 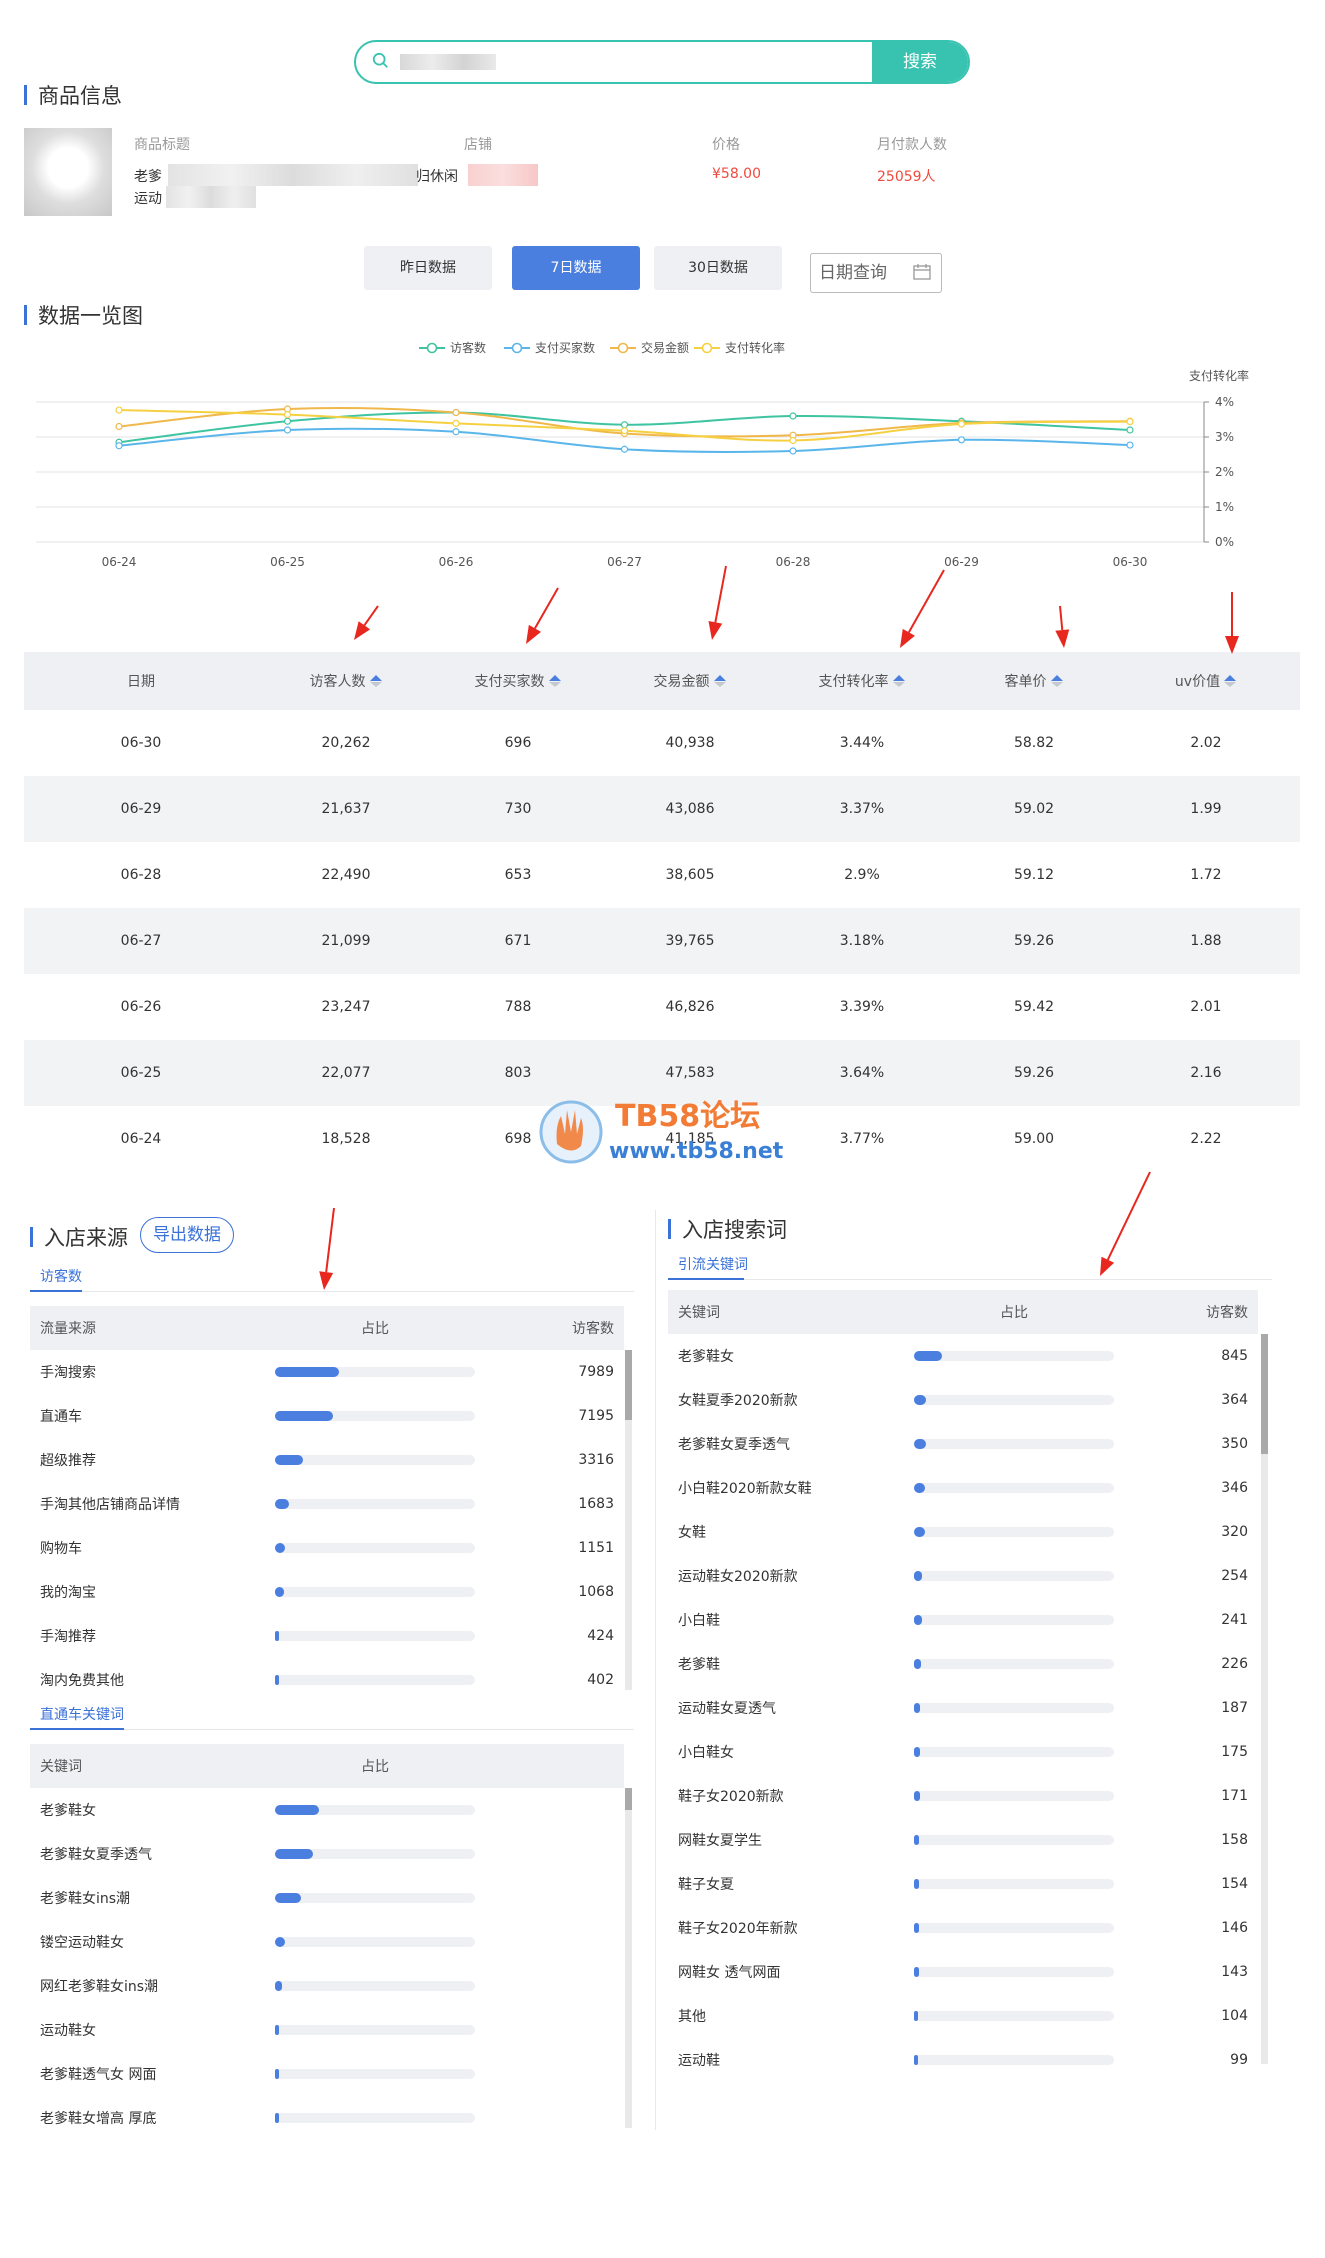 What do you see at coordinates (327, 1986) in the screenshot?
I see `list-item: 网红老爹鞋女ins潮` at bounding box center [327, 1986].